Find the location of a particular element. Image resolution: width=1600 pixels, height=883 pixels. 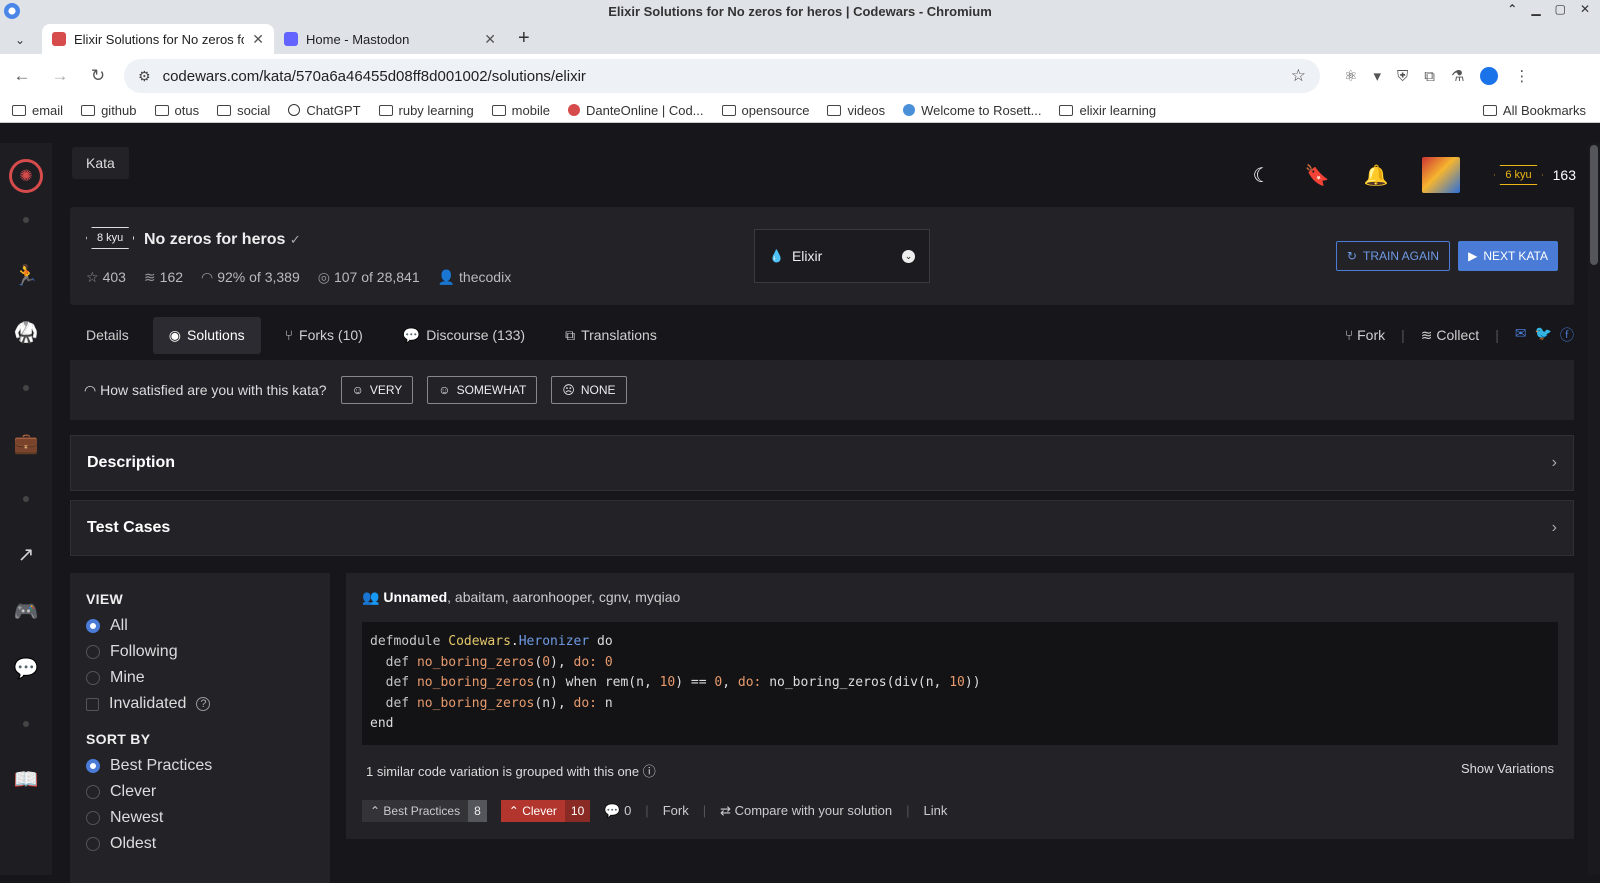

browser-tab-codewars: Elixir Solutions for No zeros fo ✕ is located at coordinates (158, 39).